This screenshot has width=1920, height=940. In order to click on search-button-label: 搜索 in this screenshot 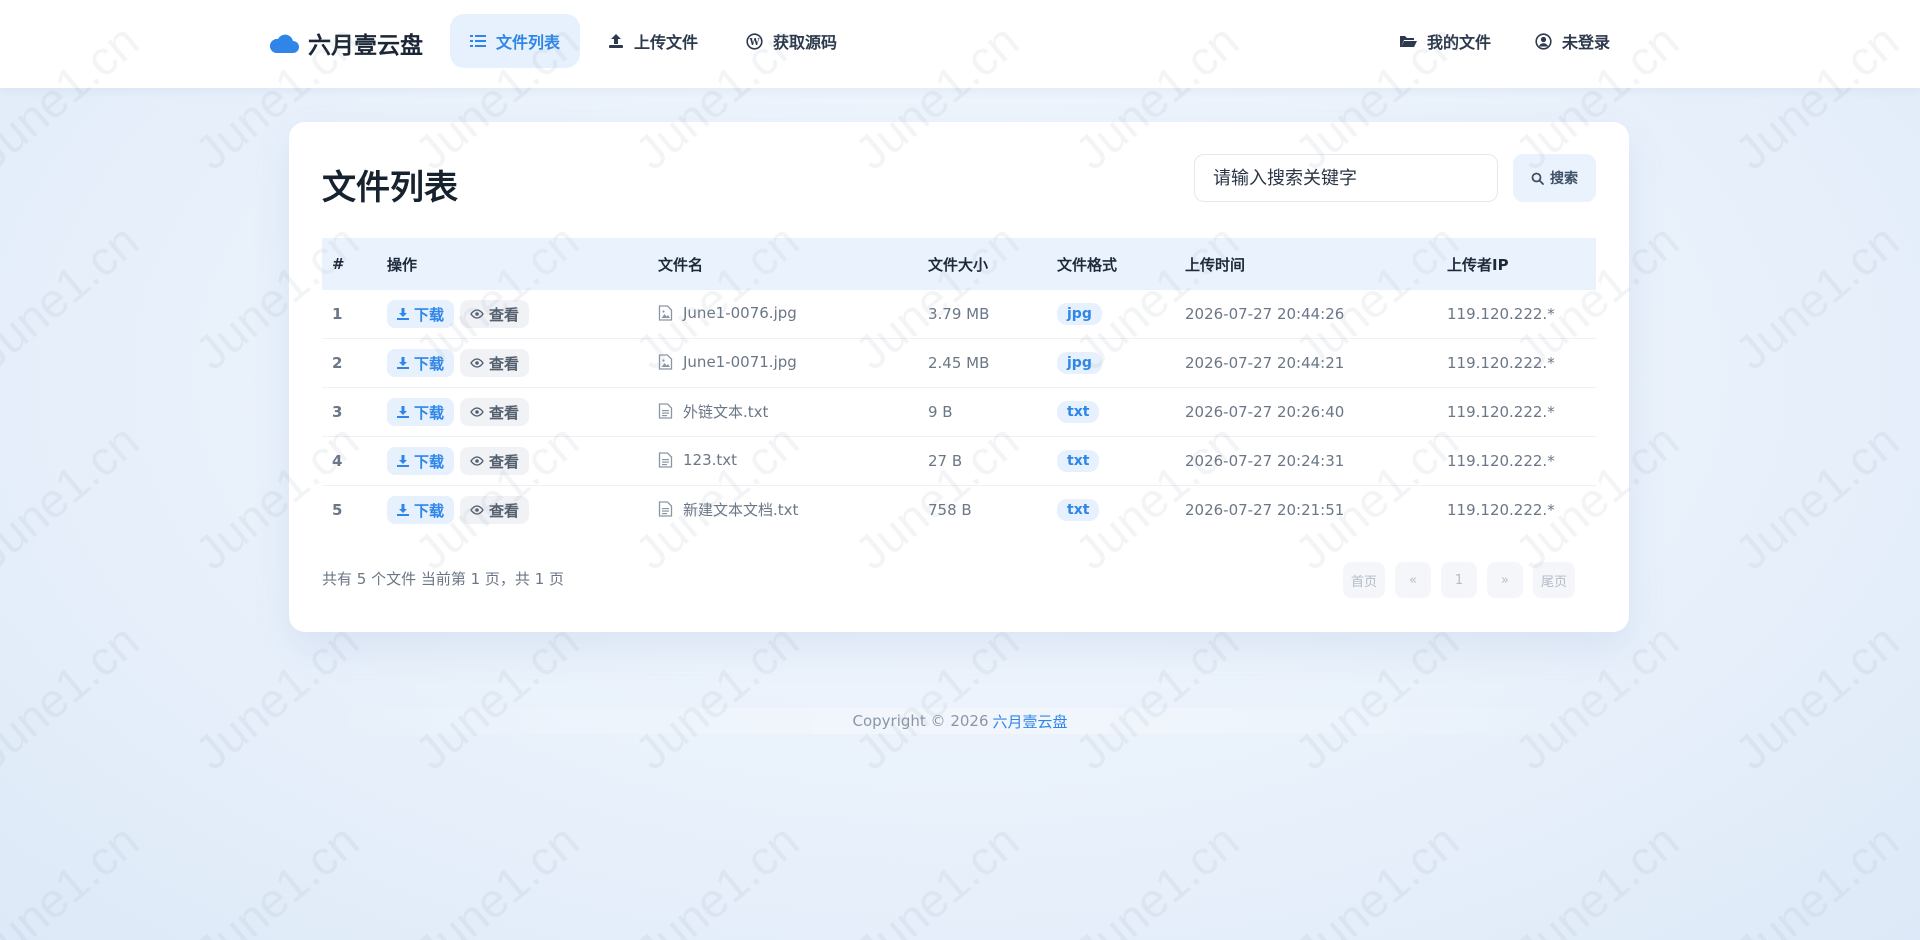, I will do `click(1564, 179)`.